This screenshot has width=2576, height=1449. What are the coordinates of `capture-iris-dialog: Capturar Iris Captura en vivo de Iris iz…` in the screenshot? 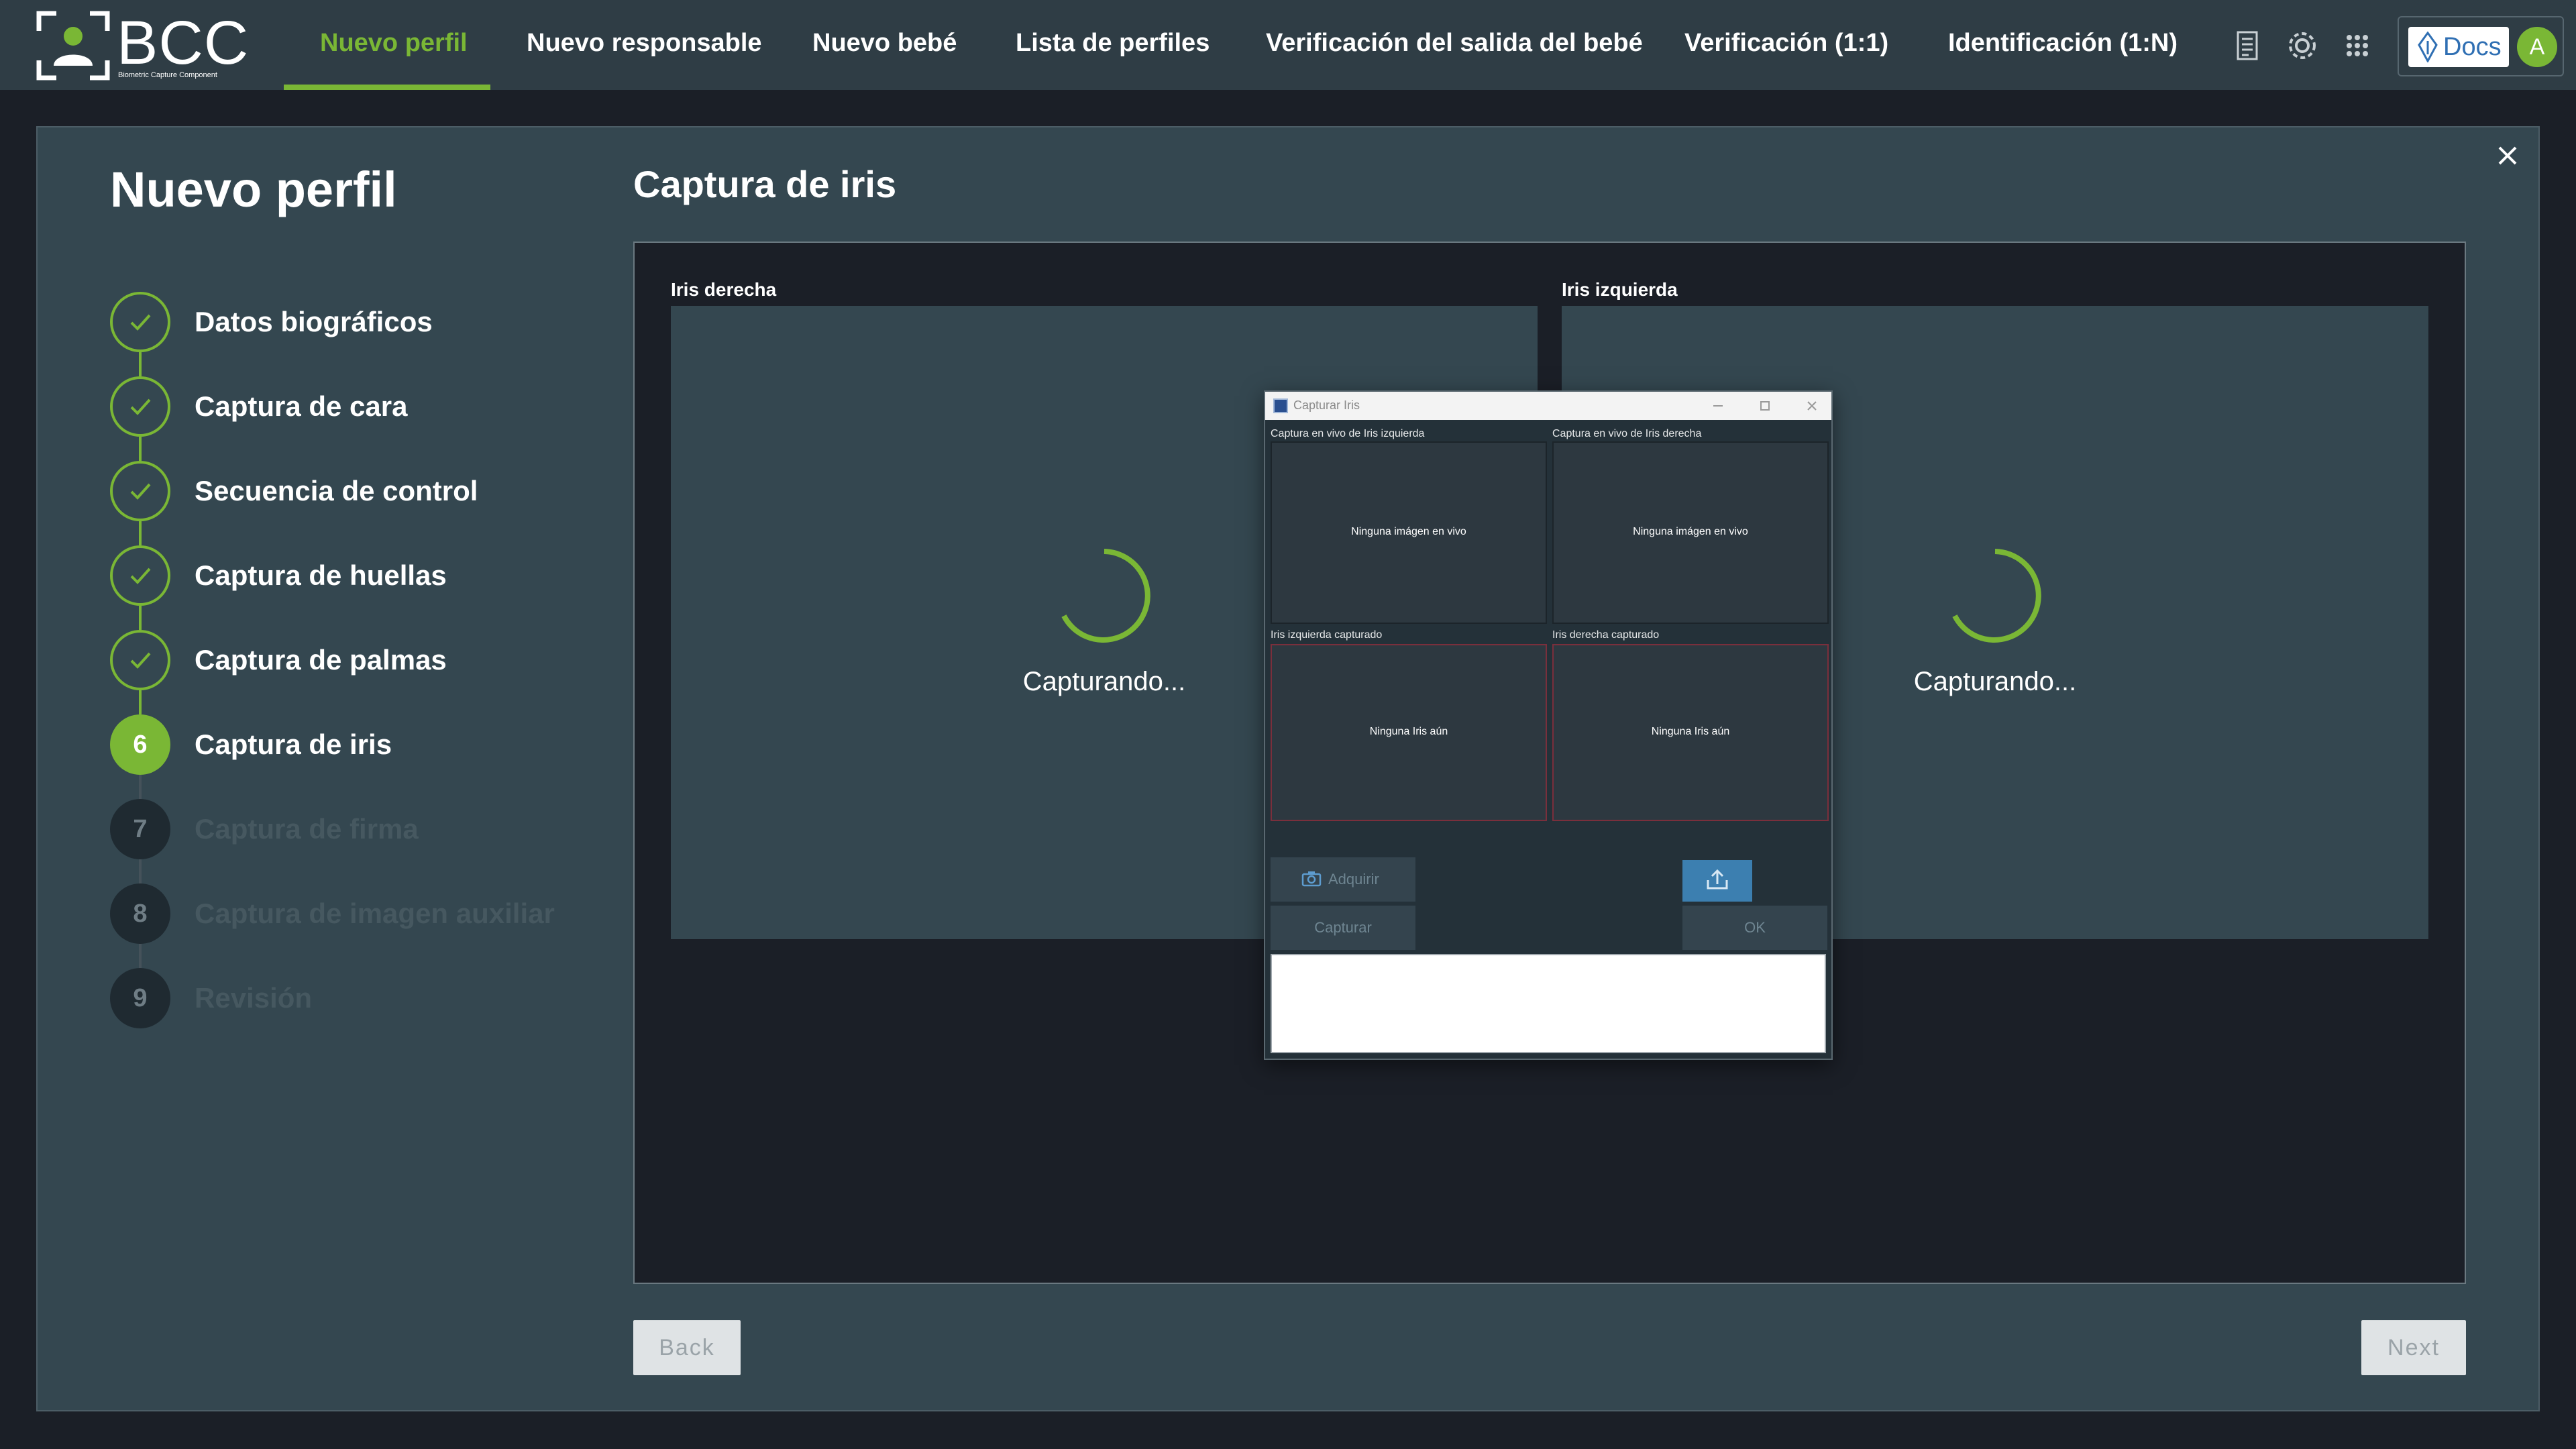 It's located at (1548, 725).